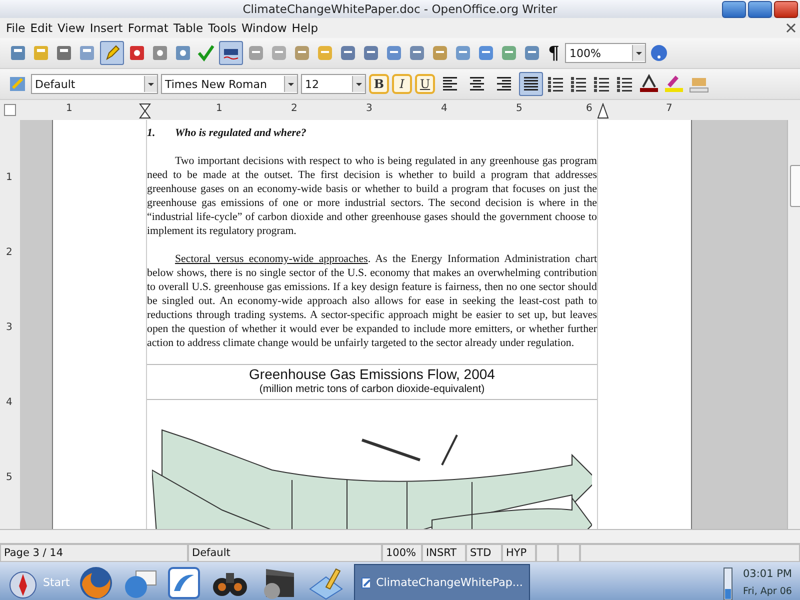  I want to click on maximize-button, so click(760, 9).